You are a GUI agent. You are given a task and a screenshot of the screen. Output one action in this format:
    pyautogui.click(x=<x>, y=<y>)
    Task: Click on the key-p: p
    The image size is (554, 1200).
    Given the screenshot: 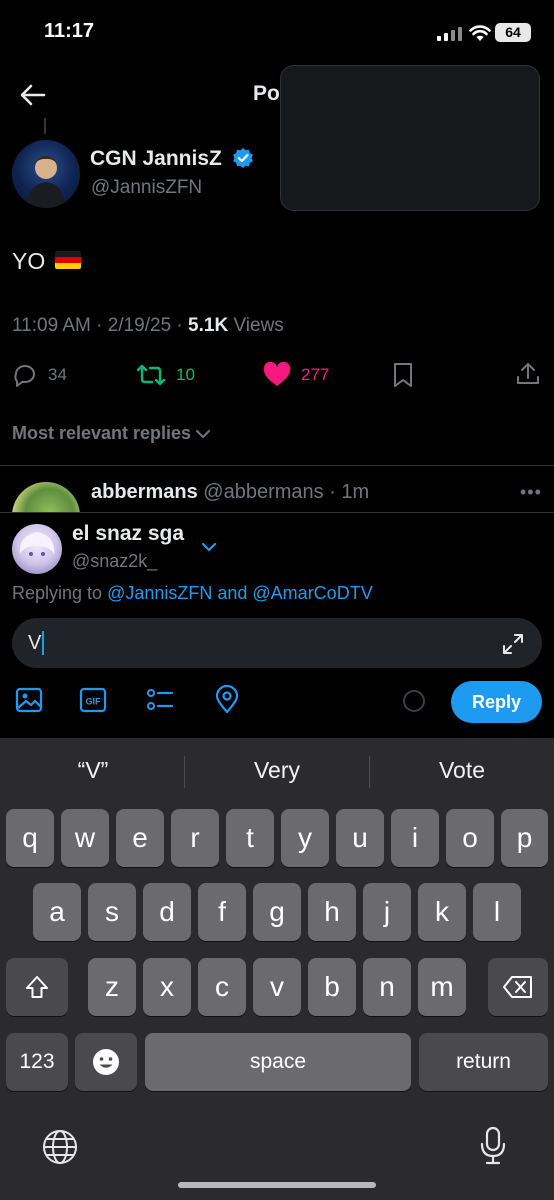 What is the action you would take?
    pyautogui.click(x=524, y=838)
    